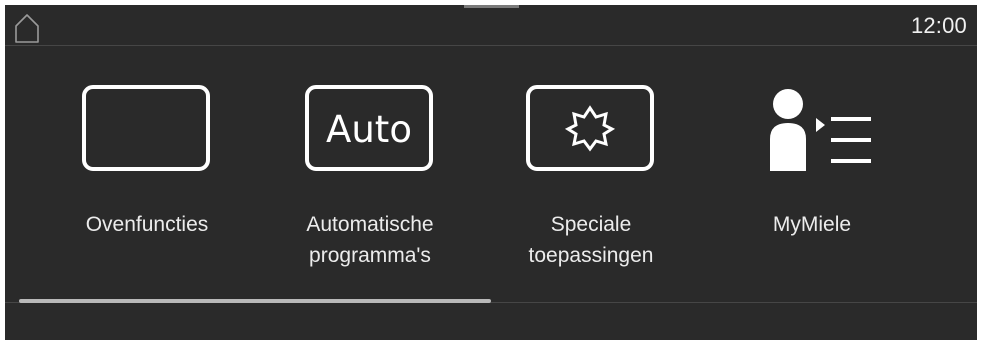 This screenshot has width=981, height=342. I want to click on oven-functions-icon, so click(147, 131).